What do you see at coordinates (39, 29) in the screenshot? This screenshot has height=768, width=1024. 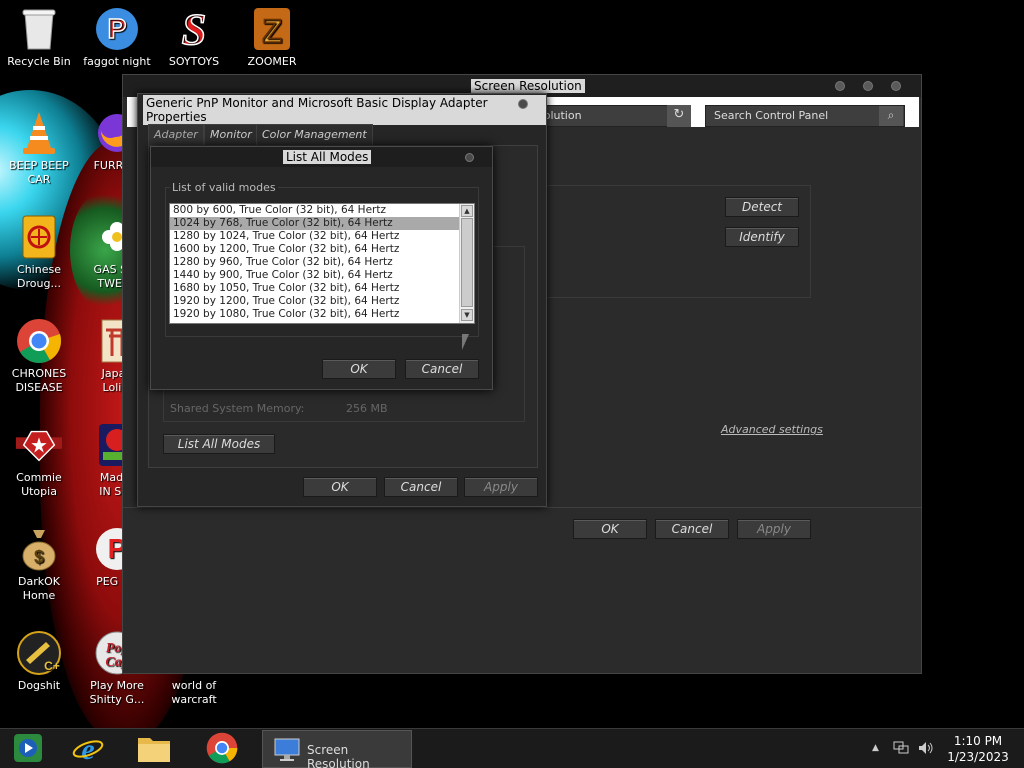 I see `recycle-bin-icon` at bounding box center [39, 29].